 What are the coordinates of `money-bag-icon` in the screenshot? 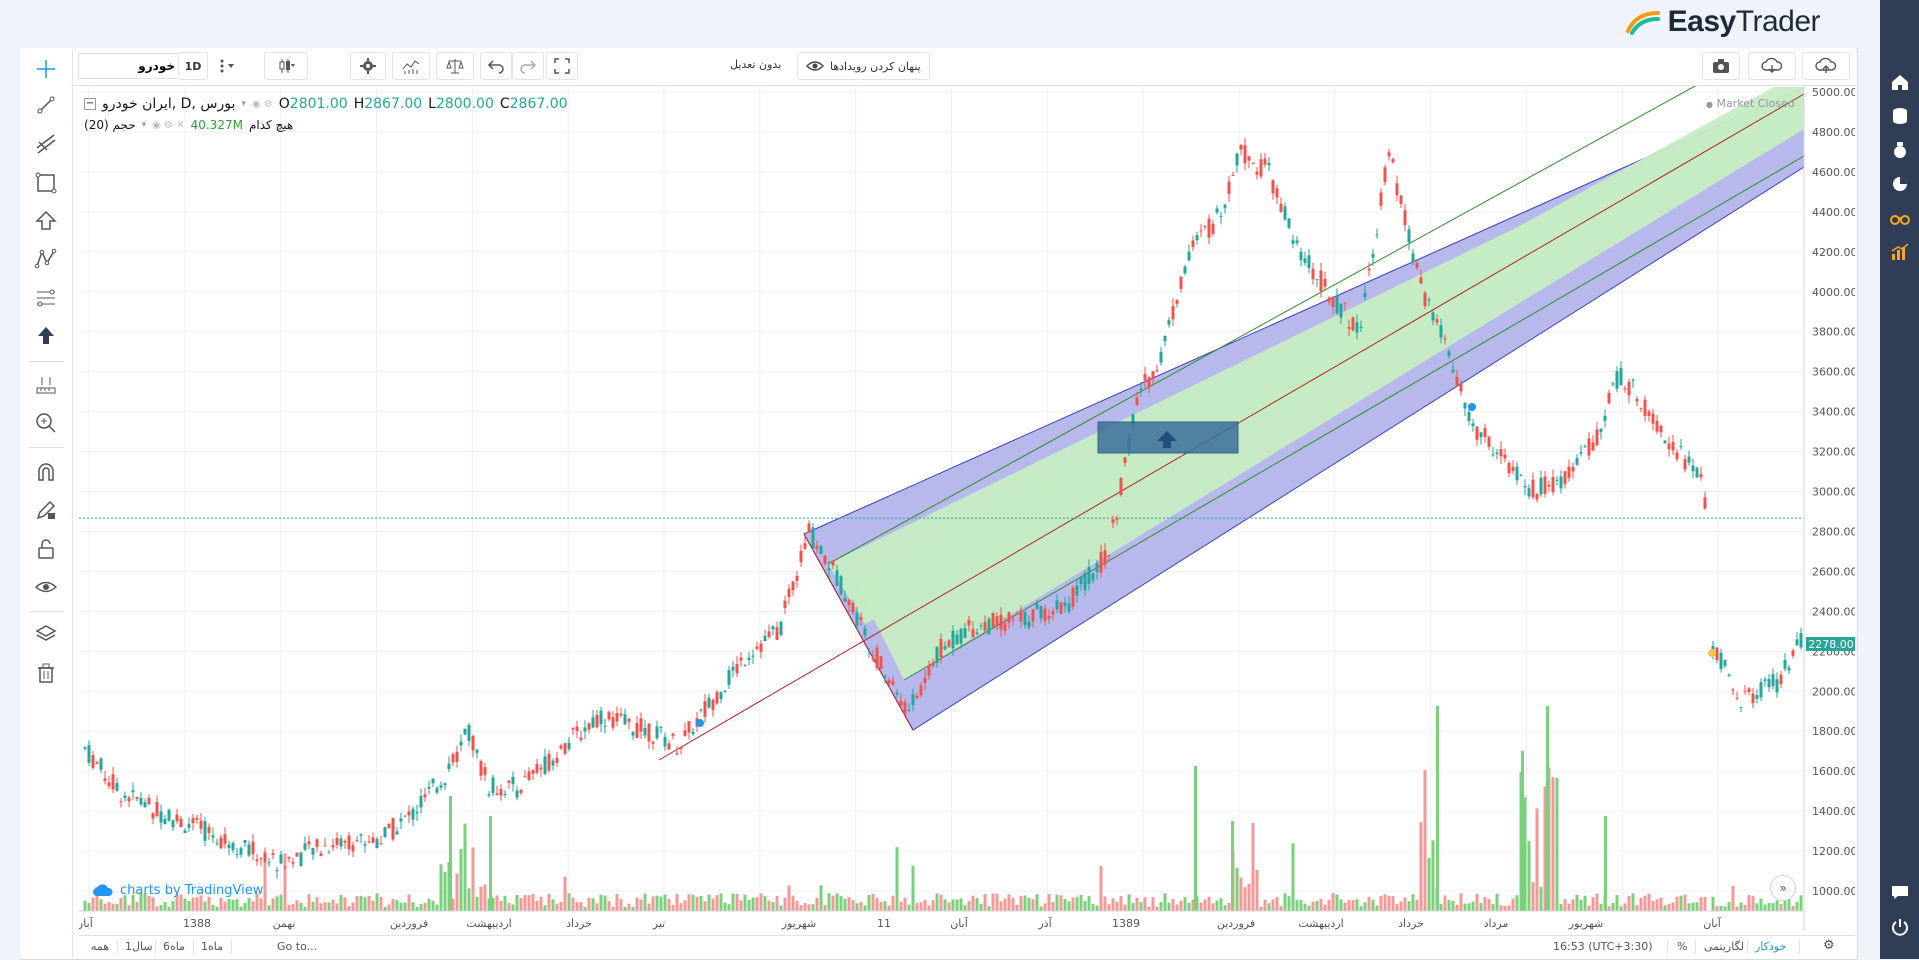 It's located at (1900, 150).